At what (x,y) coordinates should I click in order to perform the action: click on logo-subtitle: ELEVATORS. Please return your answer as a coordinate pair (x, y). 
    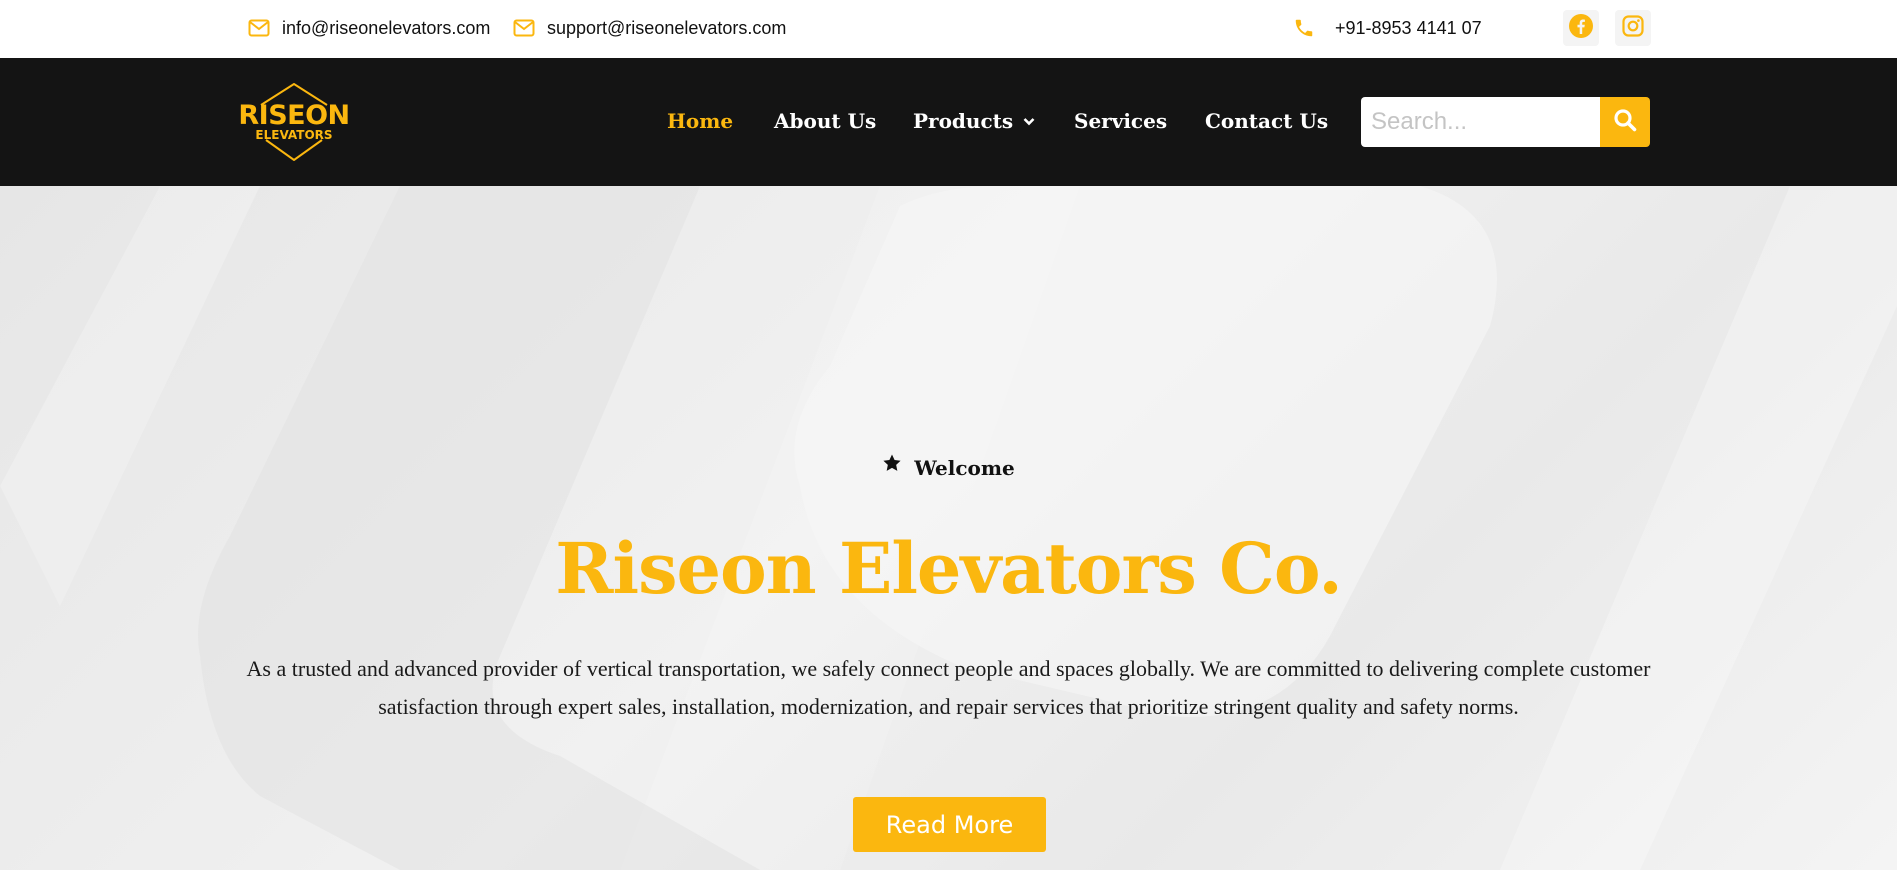
    Looking at the image, I should click on (294, 135).